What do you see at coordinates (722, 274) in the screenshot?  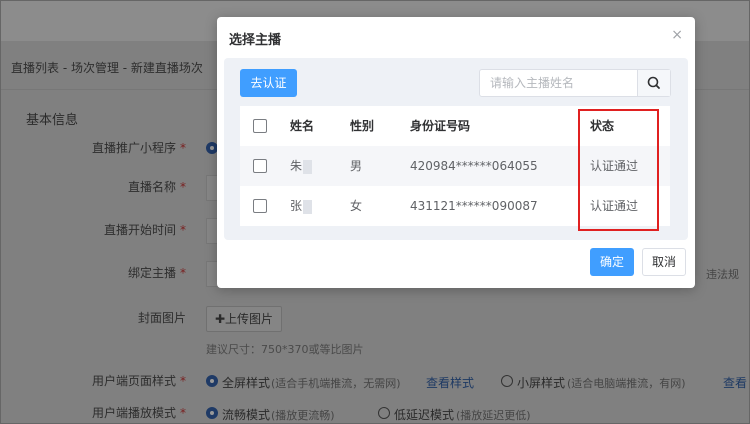 I see `rules-link: 违法规` at bounding box center [722, 274].